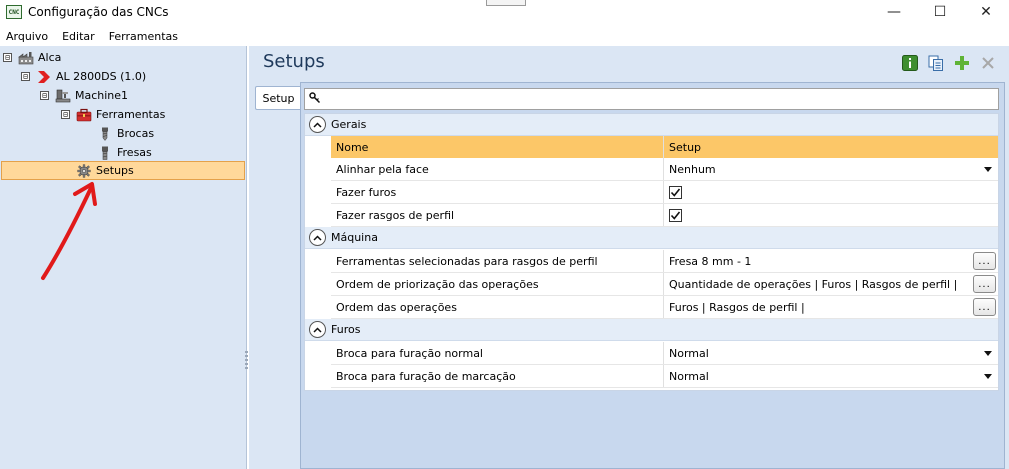 Image resolution: width=1009 pixels, height=469 pixels. I want to click on property-name: Fazer furos, so click(497, 192).